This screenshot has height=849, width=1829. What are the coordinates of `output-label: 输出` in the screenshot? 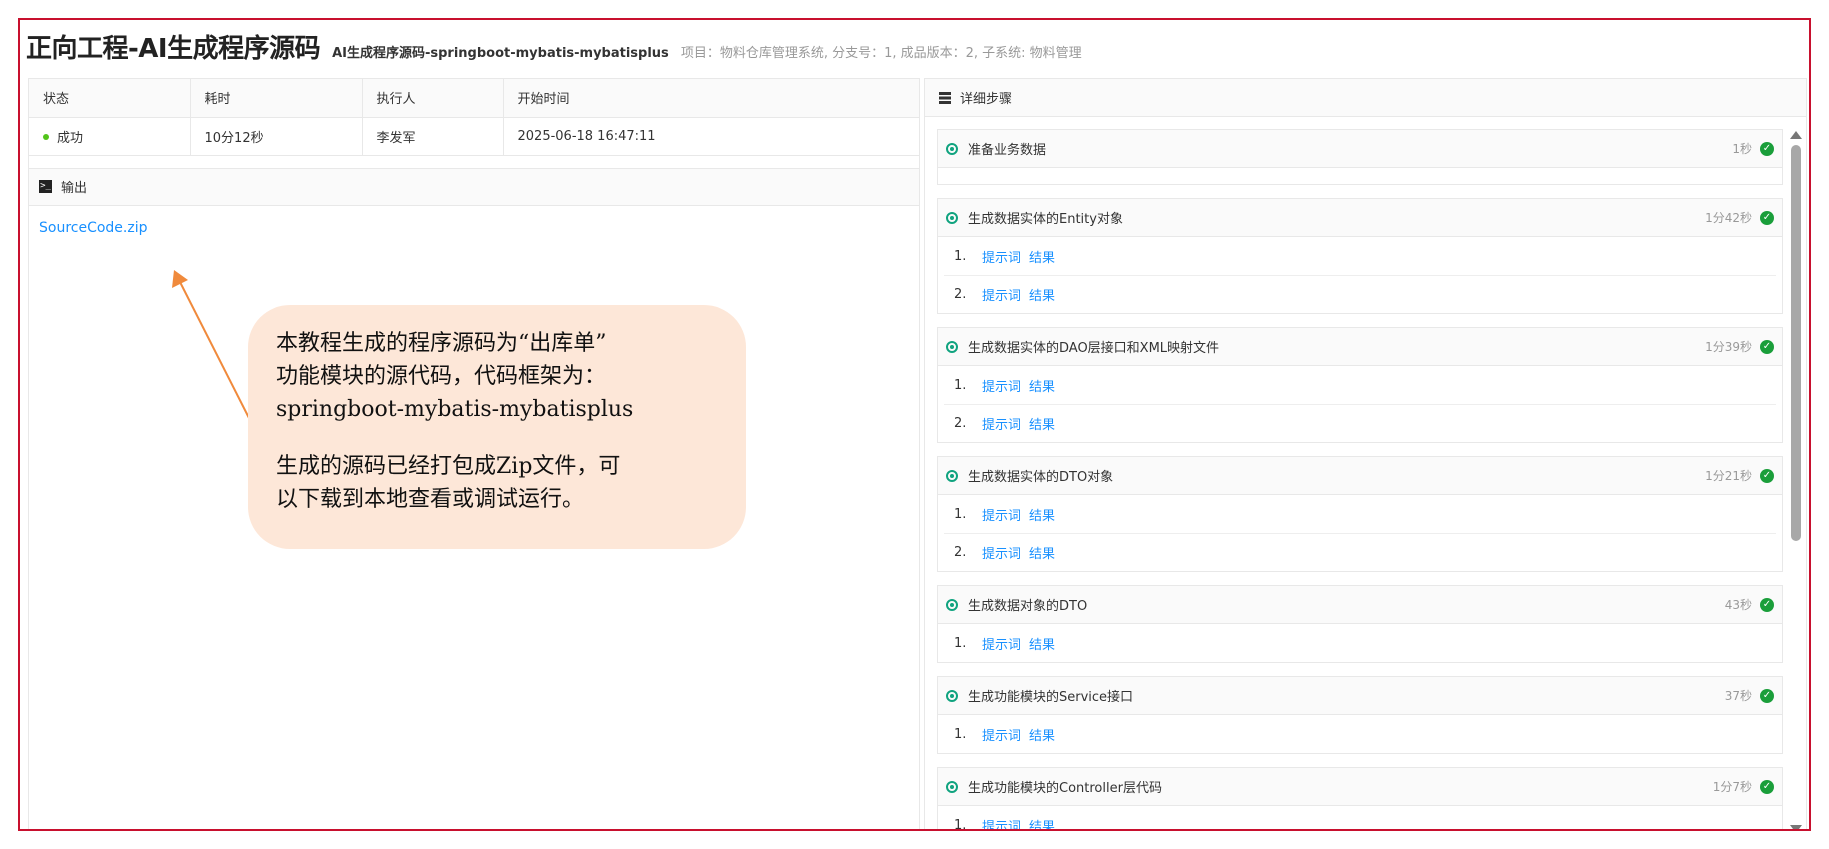 It's located at (74, 188).